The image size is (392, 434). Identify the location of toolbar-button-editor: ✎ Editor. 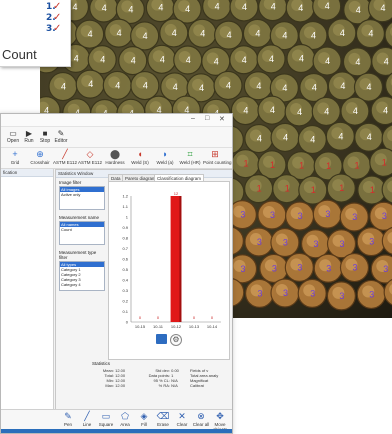
(61, 136).